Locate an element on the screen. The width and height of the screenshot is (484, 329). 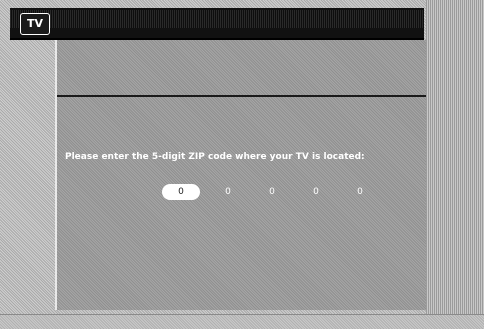
zip-code-entry: 0 0 0 0 0 is located at coordinates (272, 192).